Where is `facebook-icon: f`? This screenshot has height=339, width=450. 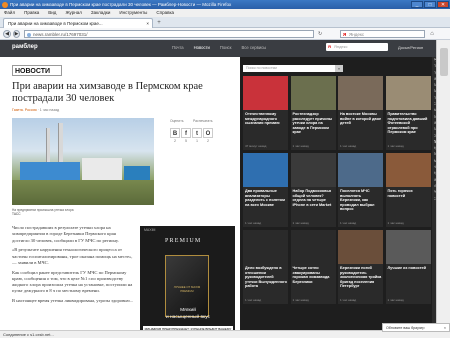 facebook-icon: f is located at coordinates (186, 133).